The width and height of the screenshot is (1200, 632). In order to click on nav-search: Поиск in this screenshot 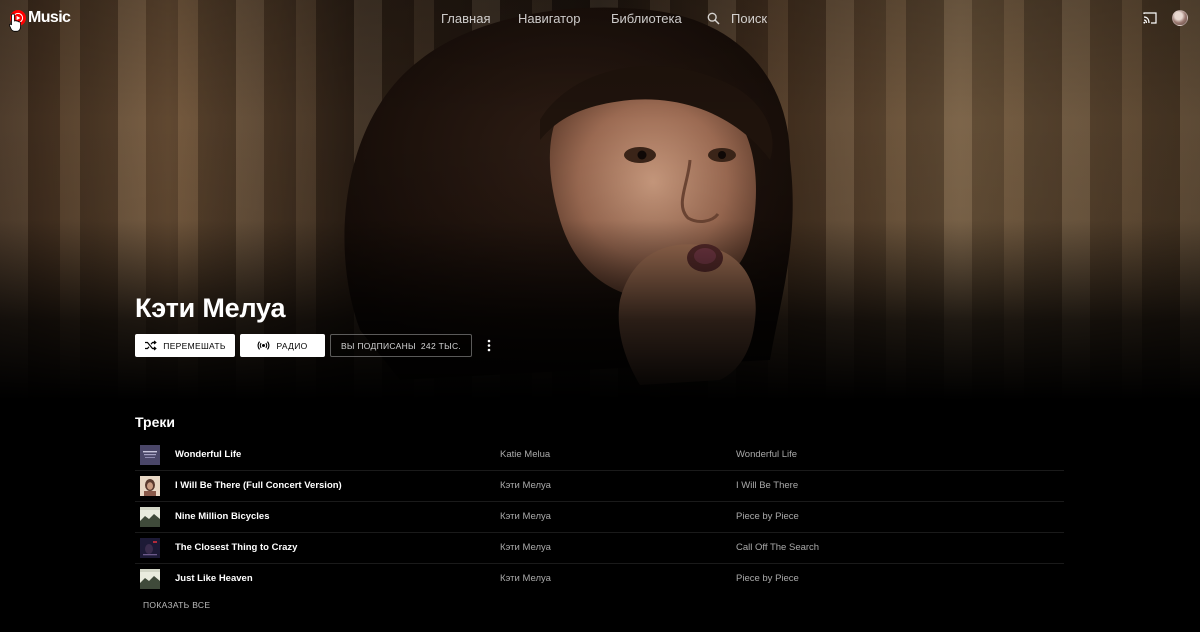, I will do `click(737, 18)`.